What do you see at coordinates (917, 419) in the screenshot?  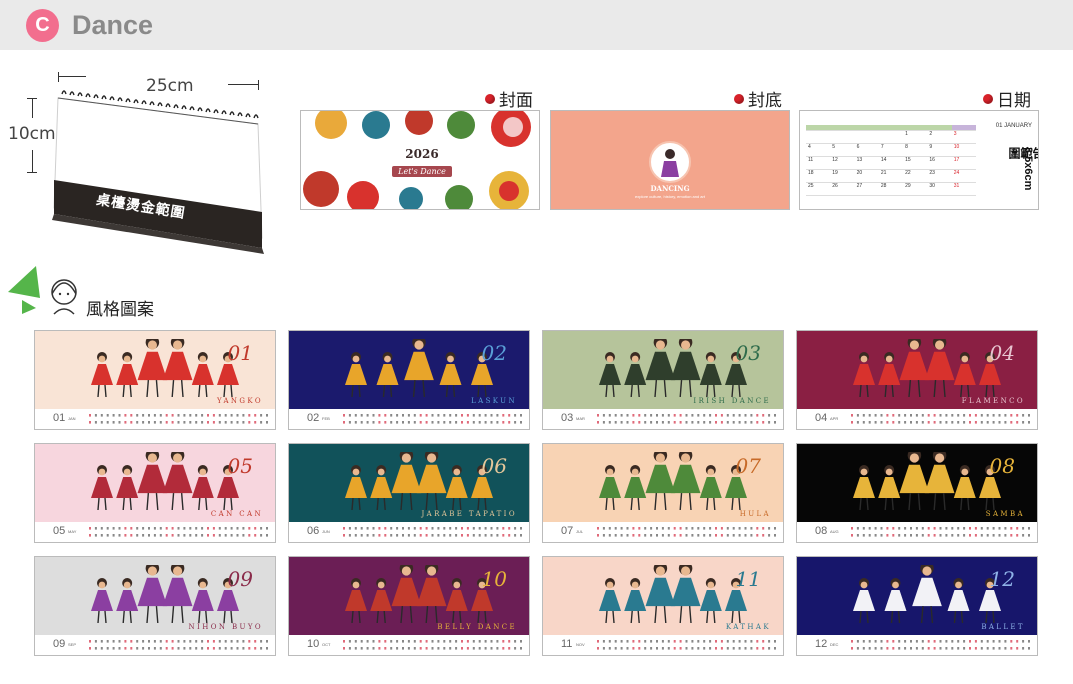 I see `month-footer: 04 APR` at bounding box center [917, 419].